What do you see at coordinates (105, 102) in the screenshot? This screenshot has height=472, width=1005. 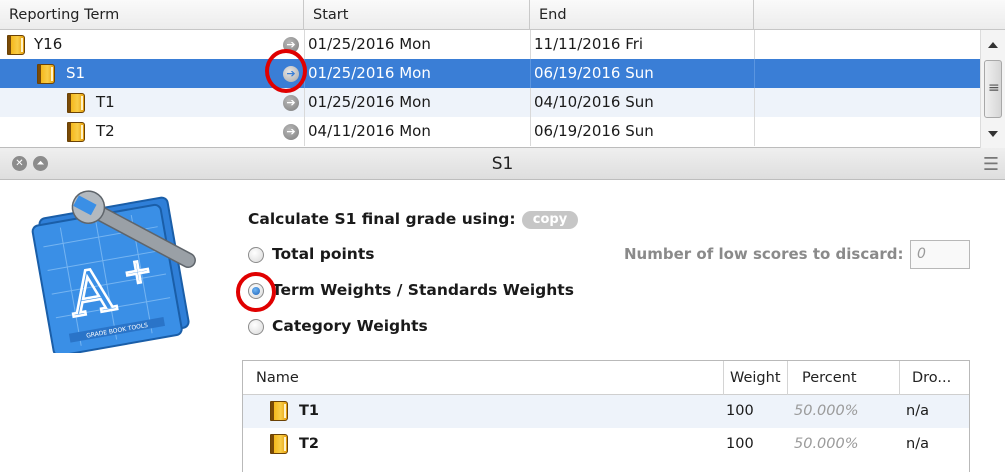 I see `term-name: T1` at bounding box center [105, 102].